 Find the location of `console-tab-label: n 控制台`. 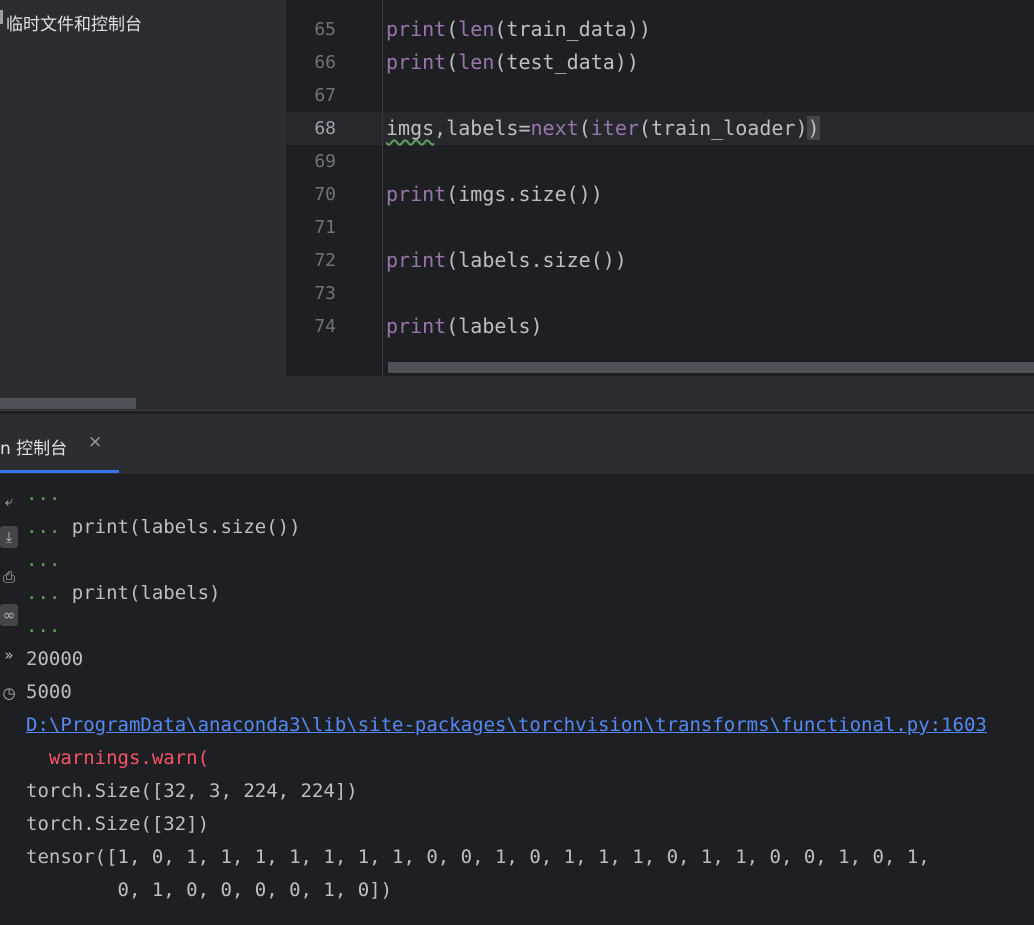

console-tab-label: n 控制台 is located at coordinates (34, 449).